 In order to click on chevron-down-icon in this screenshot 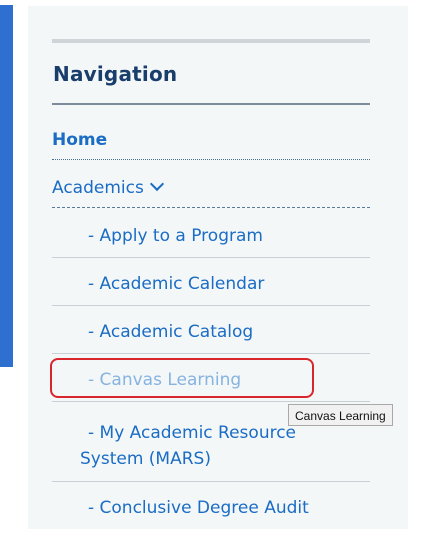, I will do `click(156, 184)`.